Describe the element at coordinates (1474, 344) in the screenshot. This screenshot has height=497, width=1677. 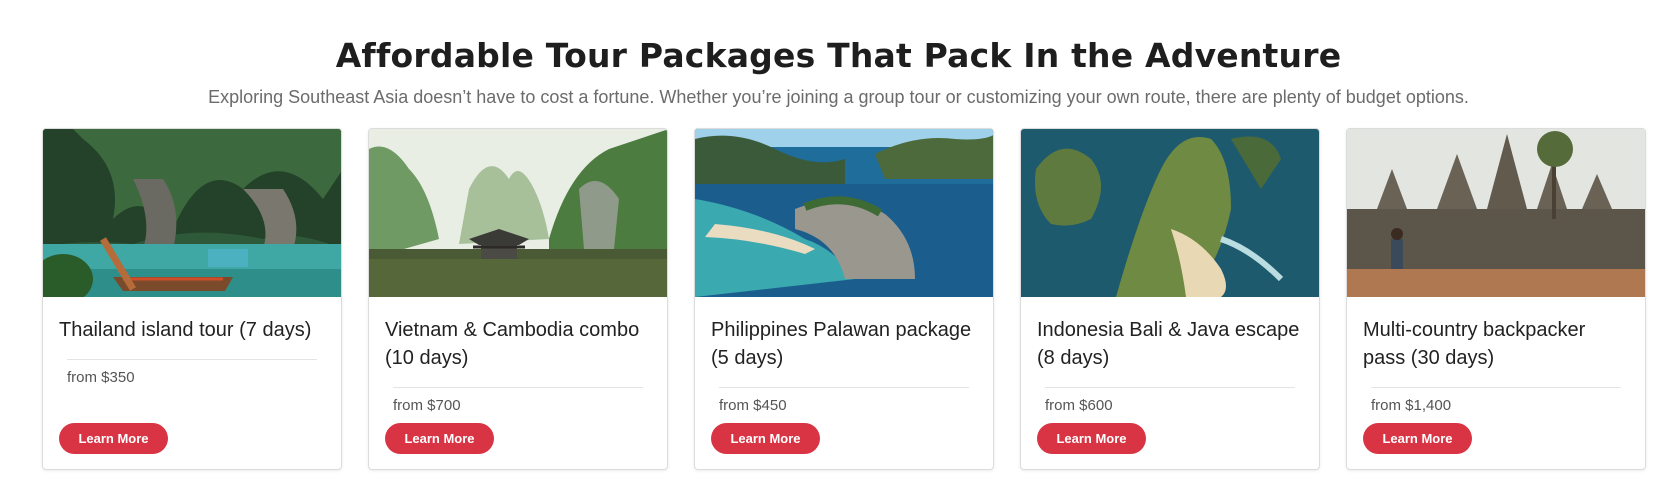
I see `card-title: Multi-country backpacker pass (30 days)` at that location.